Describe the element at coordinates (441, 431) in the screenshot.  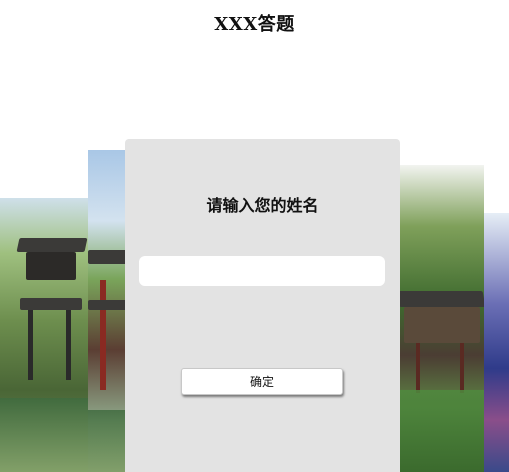
I see `lotus-leaves` at that location.